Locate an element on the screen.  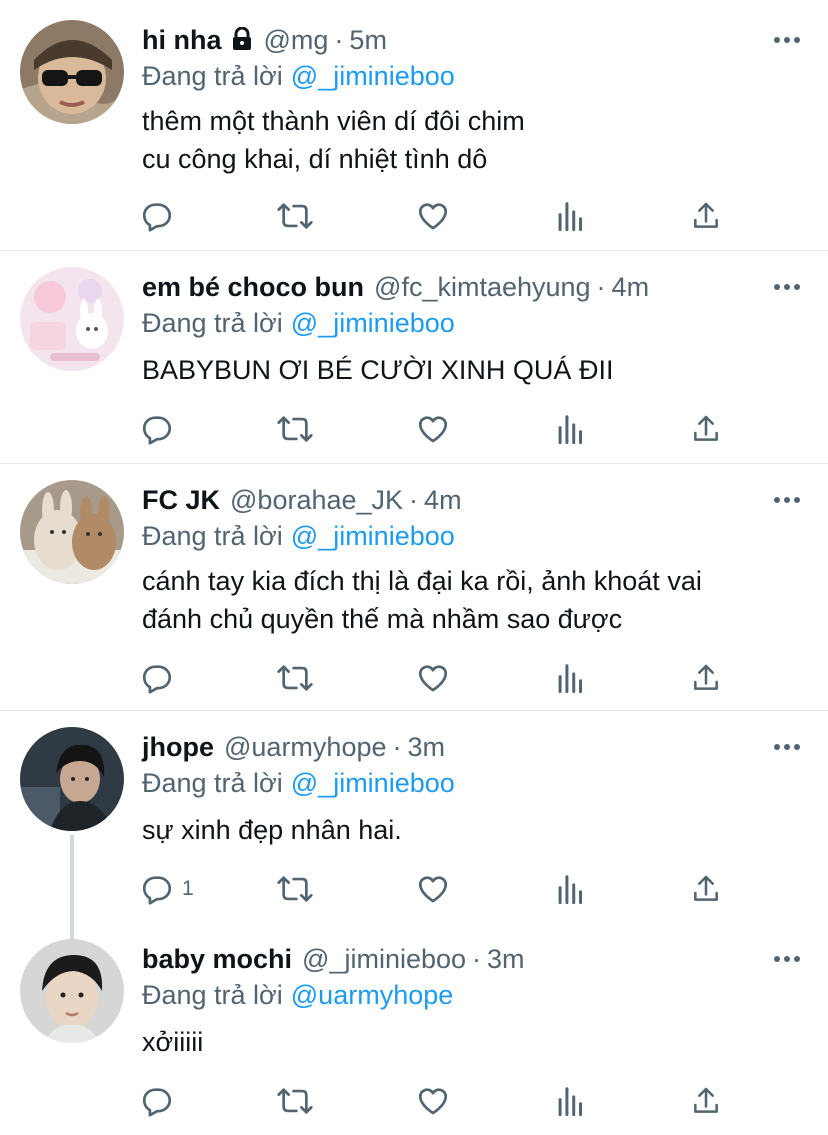
tweet-header: FC JK @borahae_JK · 4m is located at coordinates (455, 500).